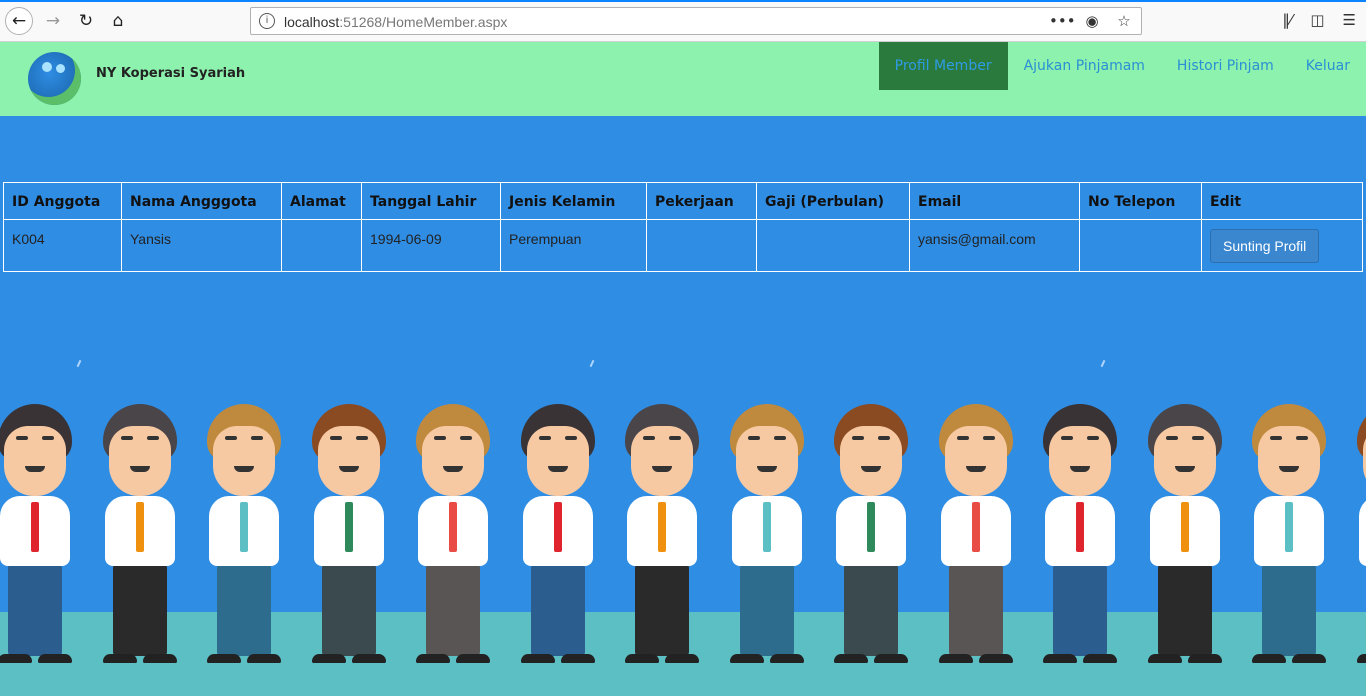  I want to click on nav-histori-pinjam: Histori Pinjam, so click(1225, 66).